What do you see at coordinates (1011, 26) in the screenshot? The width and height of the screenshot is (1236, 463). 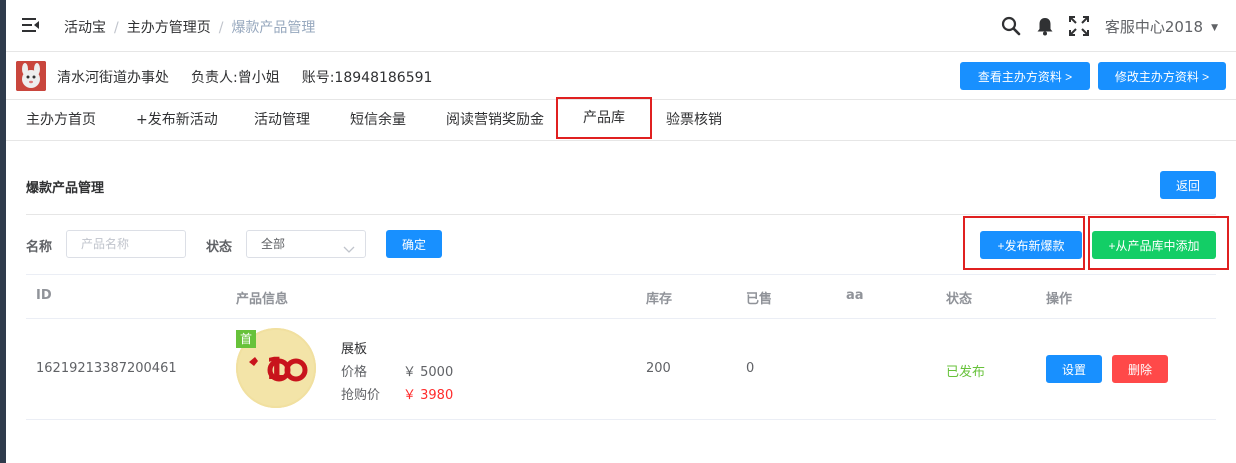 I see `search-icon` at bounding box center [1011, 26].